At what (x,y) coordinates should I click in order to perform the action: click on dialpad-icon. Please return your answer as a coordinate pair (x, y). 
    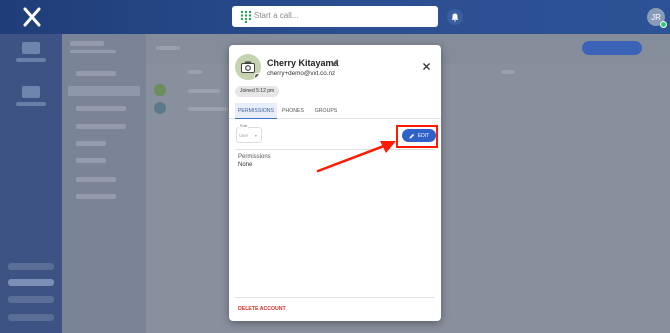
    Looking at the image, I should click on (246, 16).